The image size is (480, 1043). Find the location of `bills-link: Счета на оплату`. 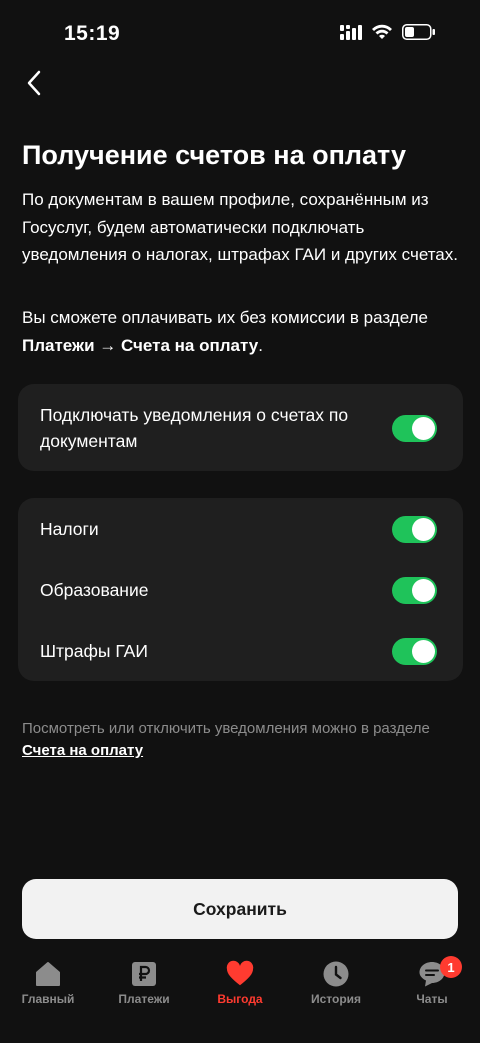

bills-link: Счета на оплату is located at coordinates (82, 750).